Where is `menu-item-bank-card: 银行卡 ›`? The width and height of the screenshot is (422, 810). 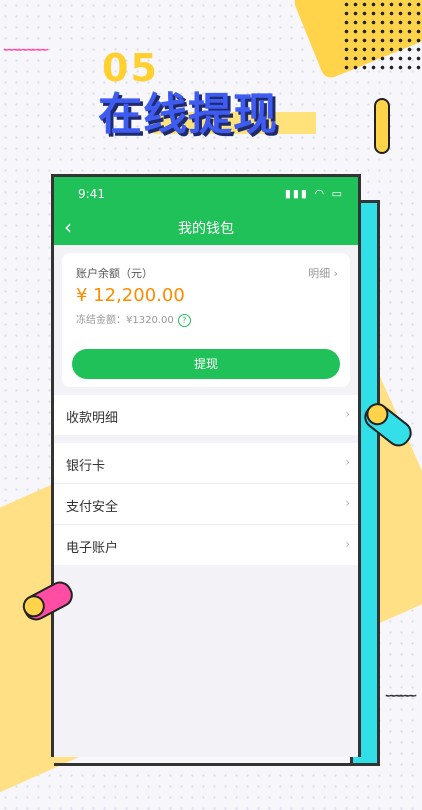 menu-item-bank-card: 银行卡 › is located at coordinates (206, 463).